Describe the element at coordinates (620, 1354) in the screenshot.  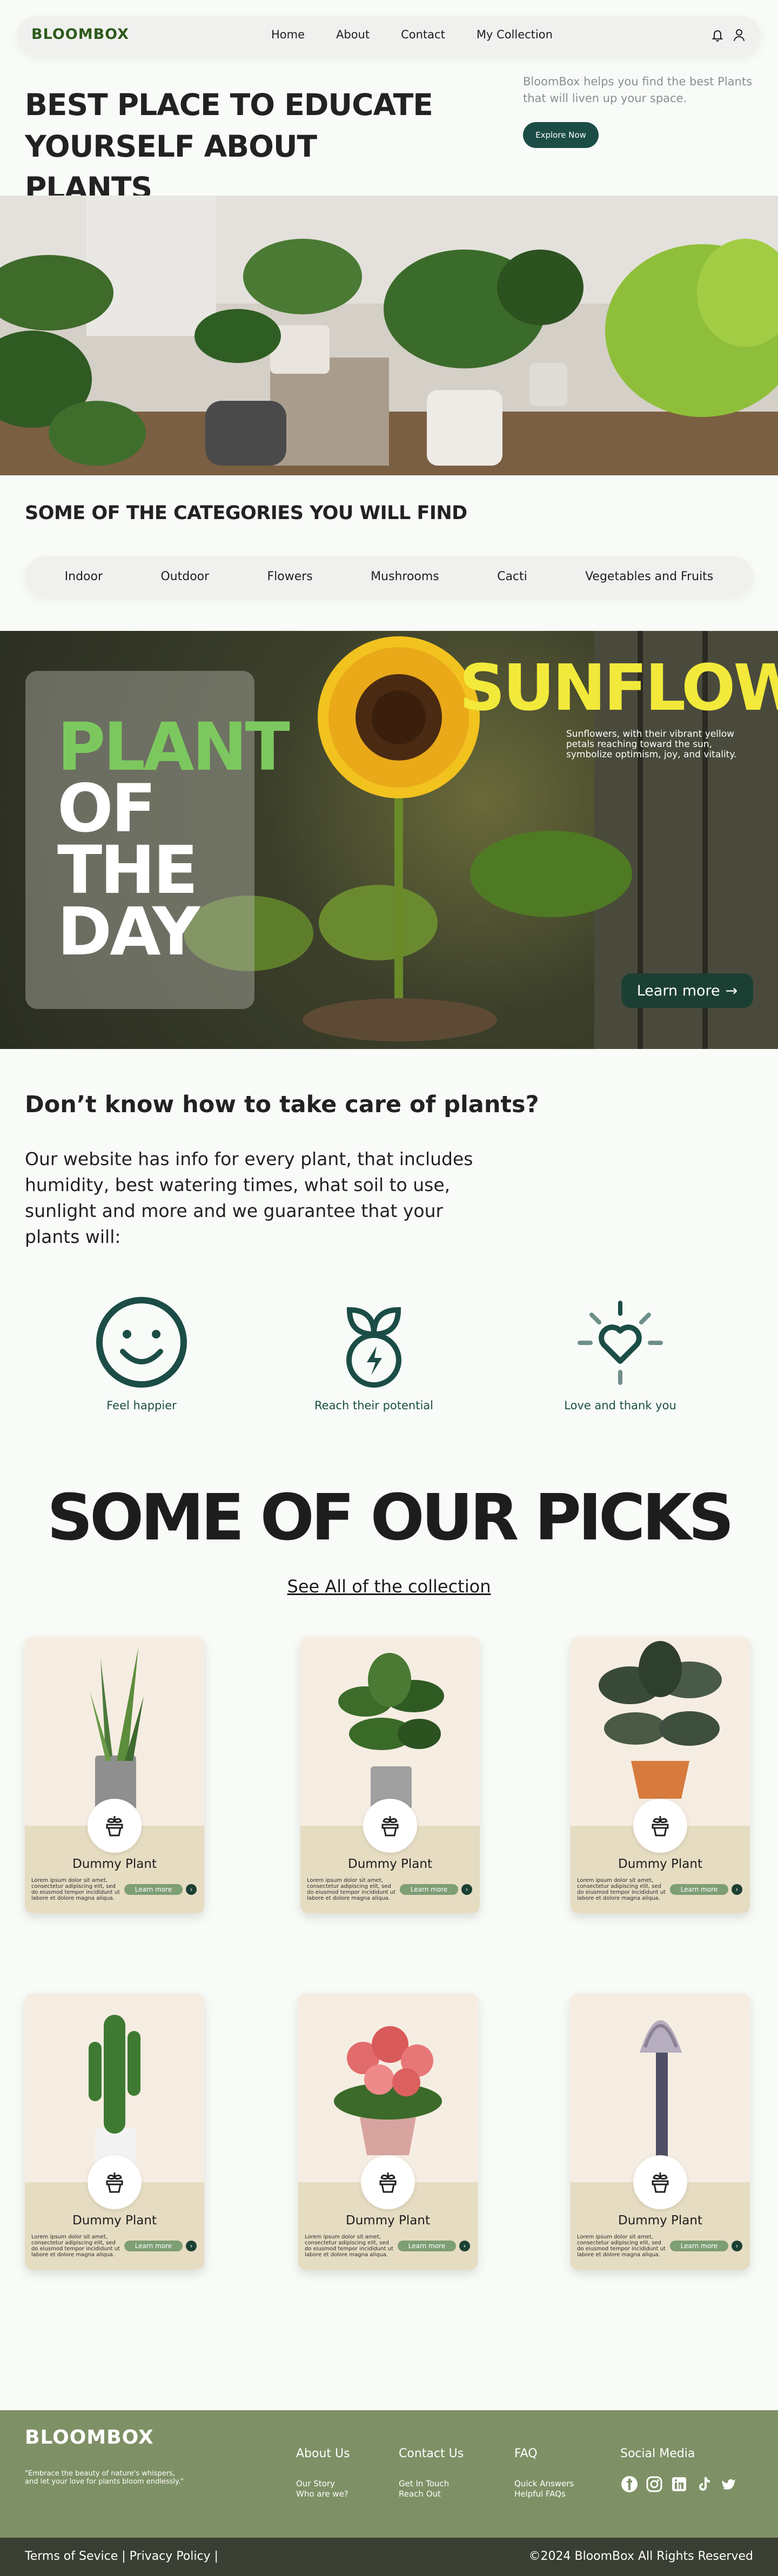
I see `benefit-love-and-thank: Love and thank you` at that location.